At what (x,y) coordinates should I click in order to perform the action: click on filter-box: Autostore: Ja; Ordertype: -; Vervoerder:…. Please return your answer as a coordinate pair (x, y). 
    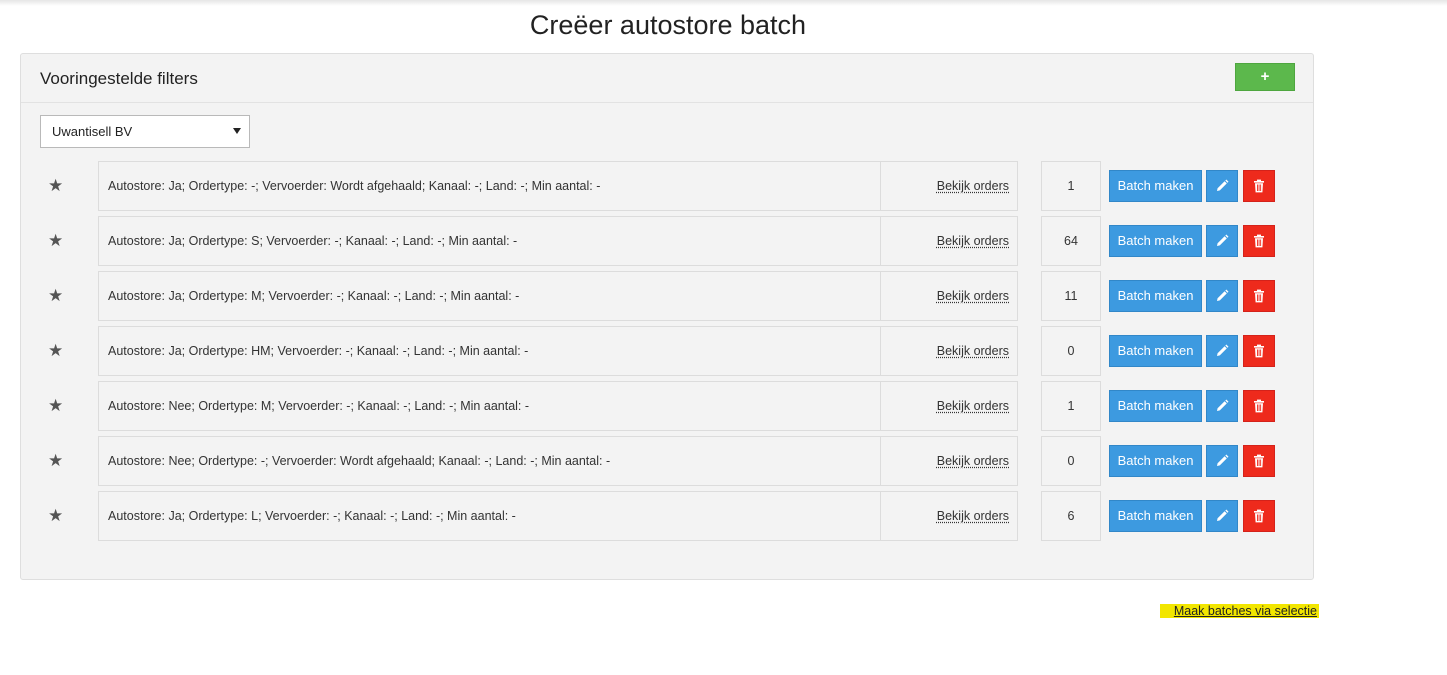
    Looking at the image, I should click on (558, 186).